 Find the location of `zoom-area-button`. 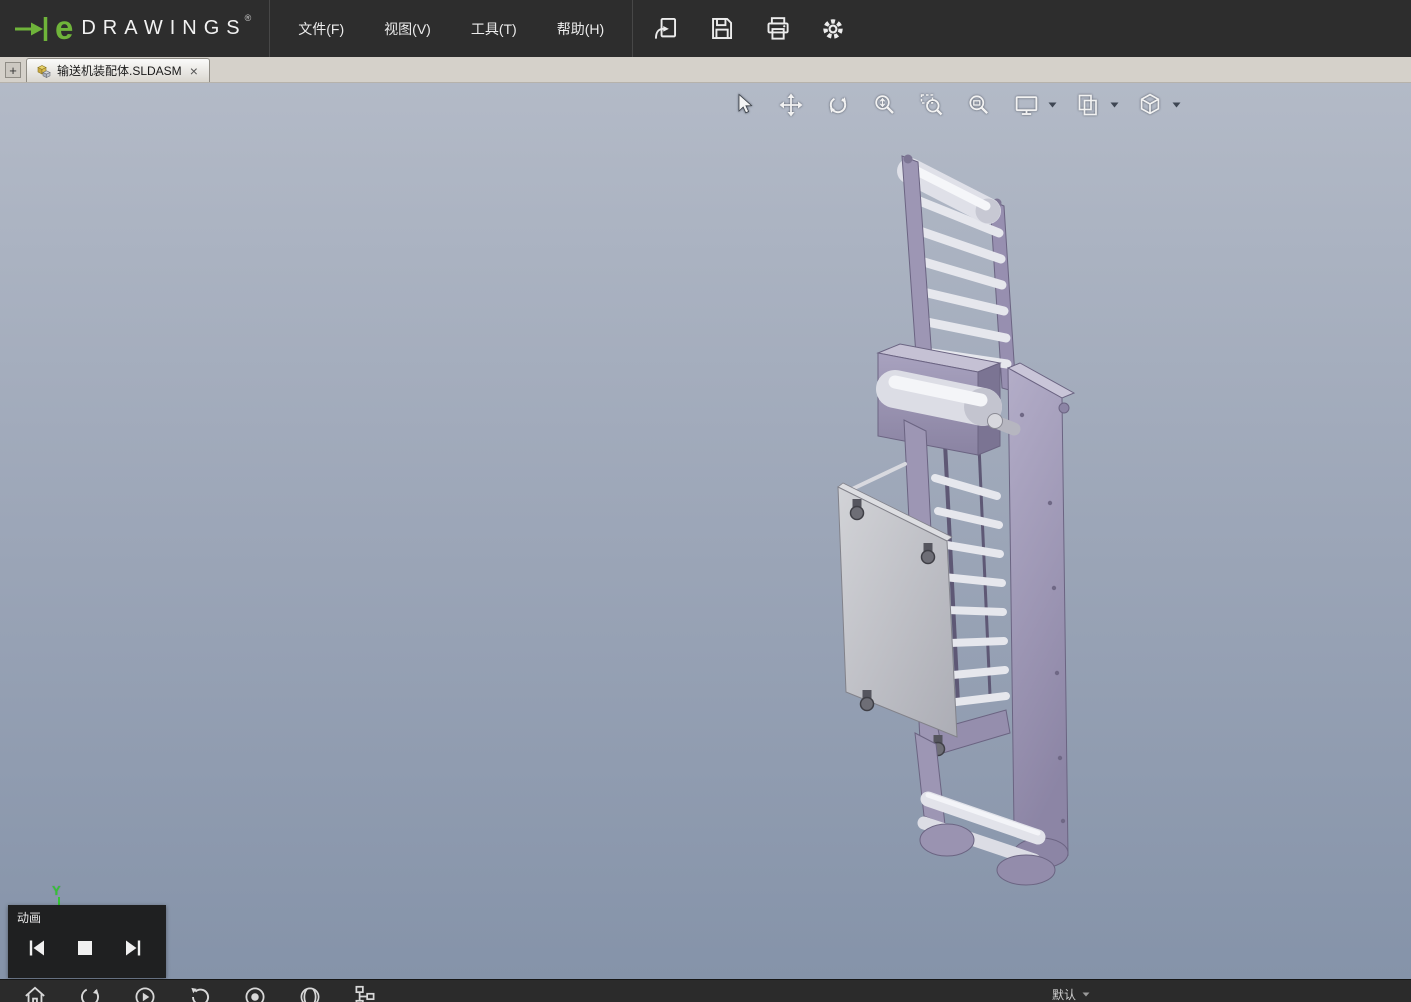

zoom-area-button is located at coordinates (932, 105).